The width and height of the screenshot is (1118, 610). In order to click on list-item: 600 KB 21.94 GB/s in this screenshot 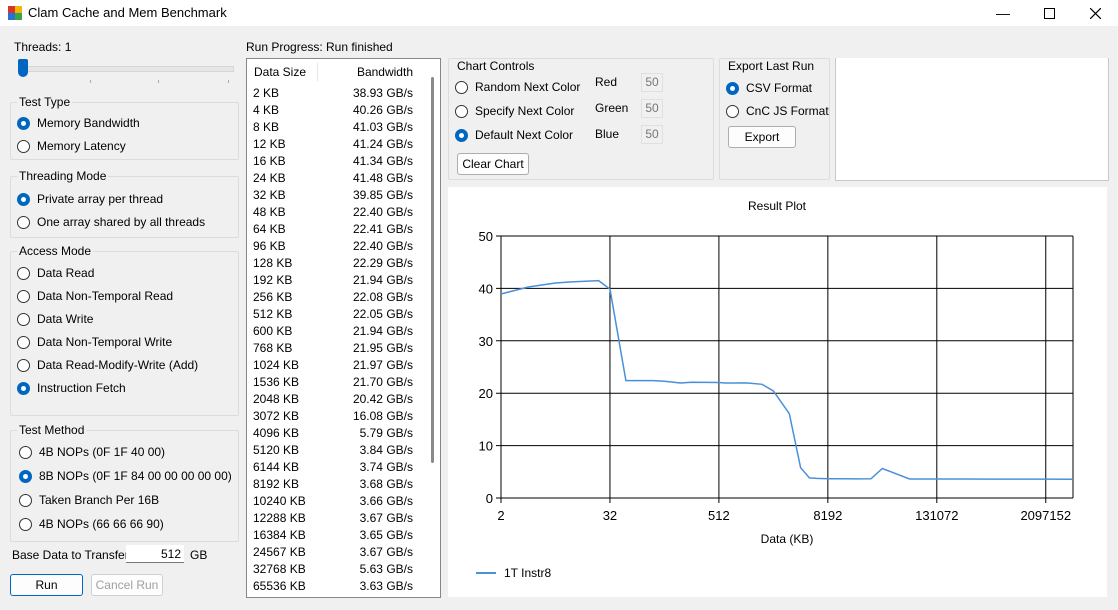, I will do `click(333, 331)`.